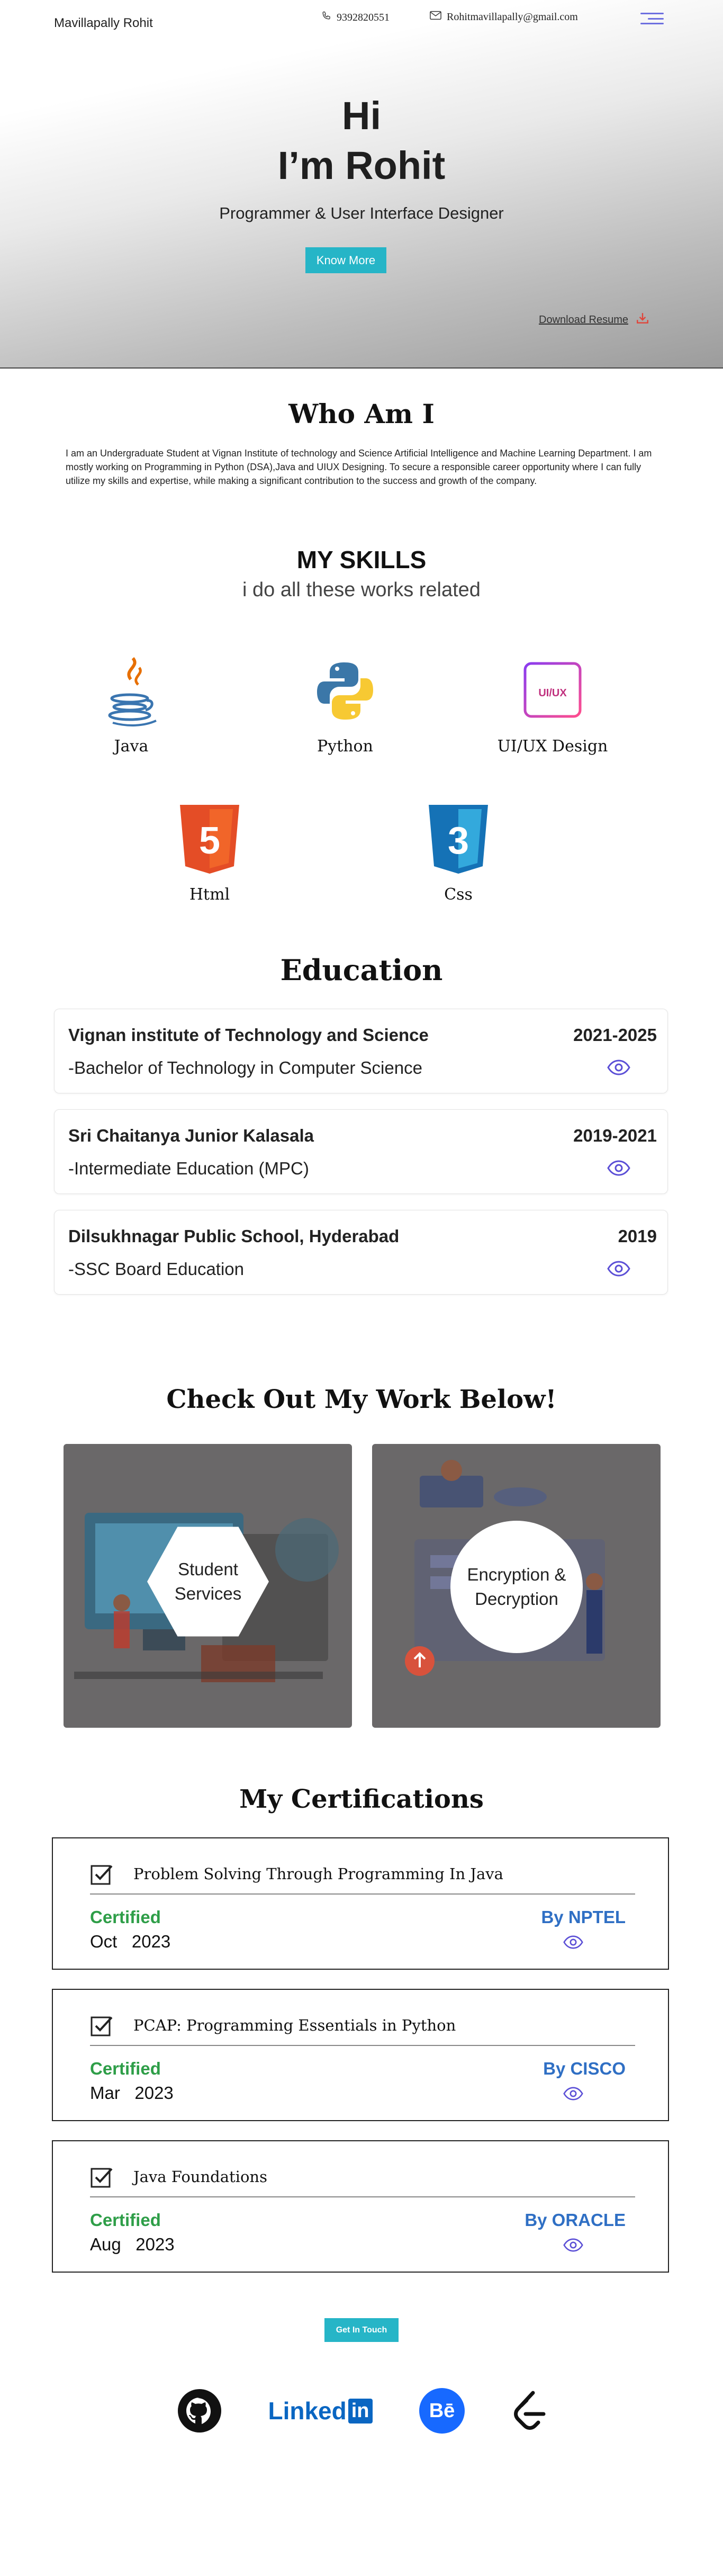 Image resolution: width=723 pixels, height=2576 pixels. Describe the element at coordinates (637, 1236) in the screenshot. I see `education-years: 2019` at that location.